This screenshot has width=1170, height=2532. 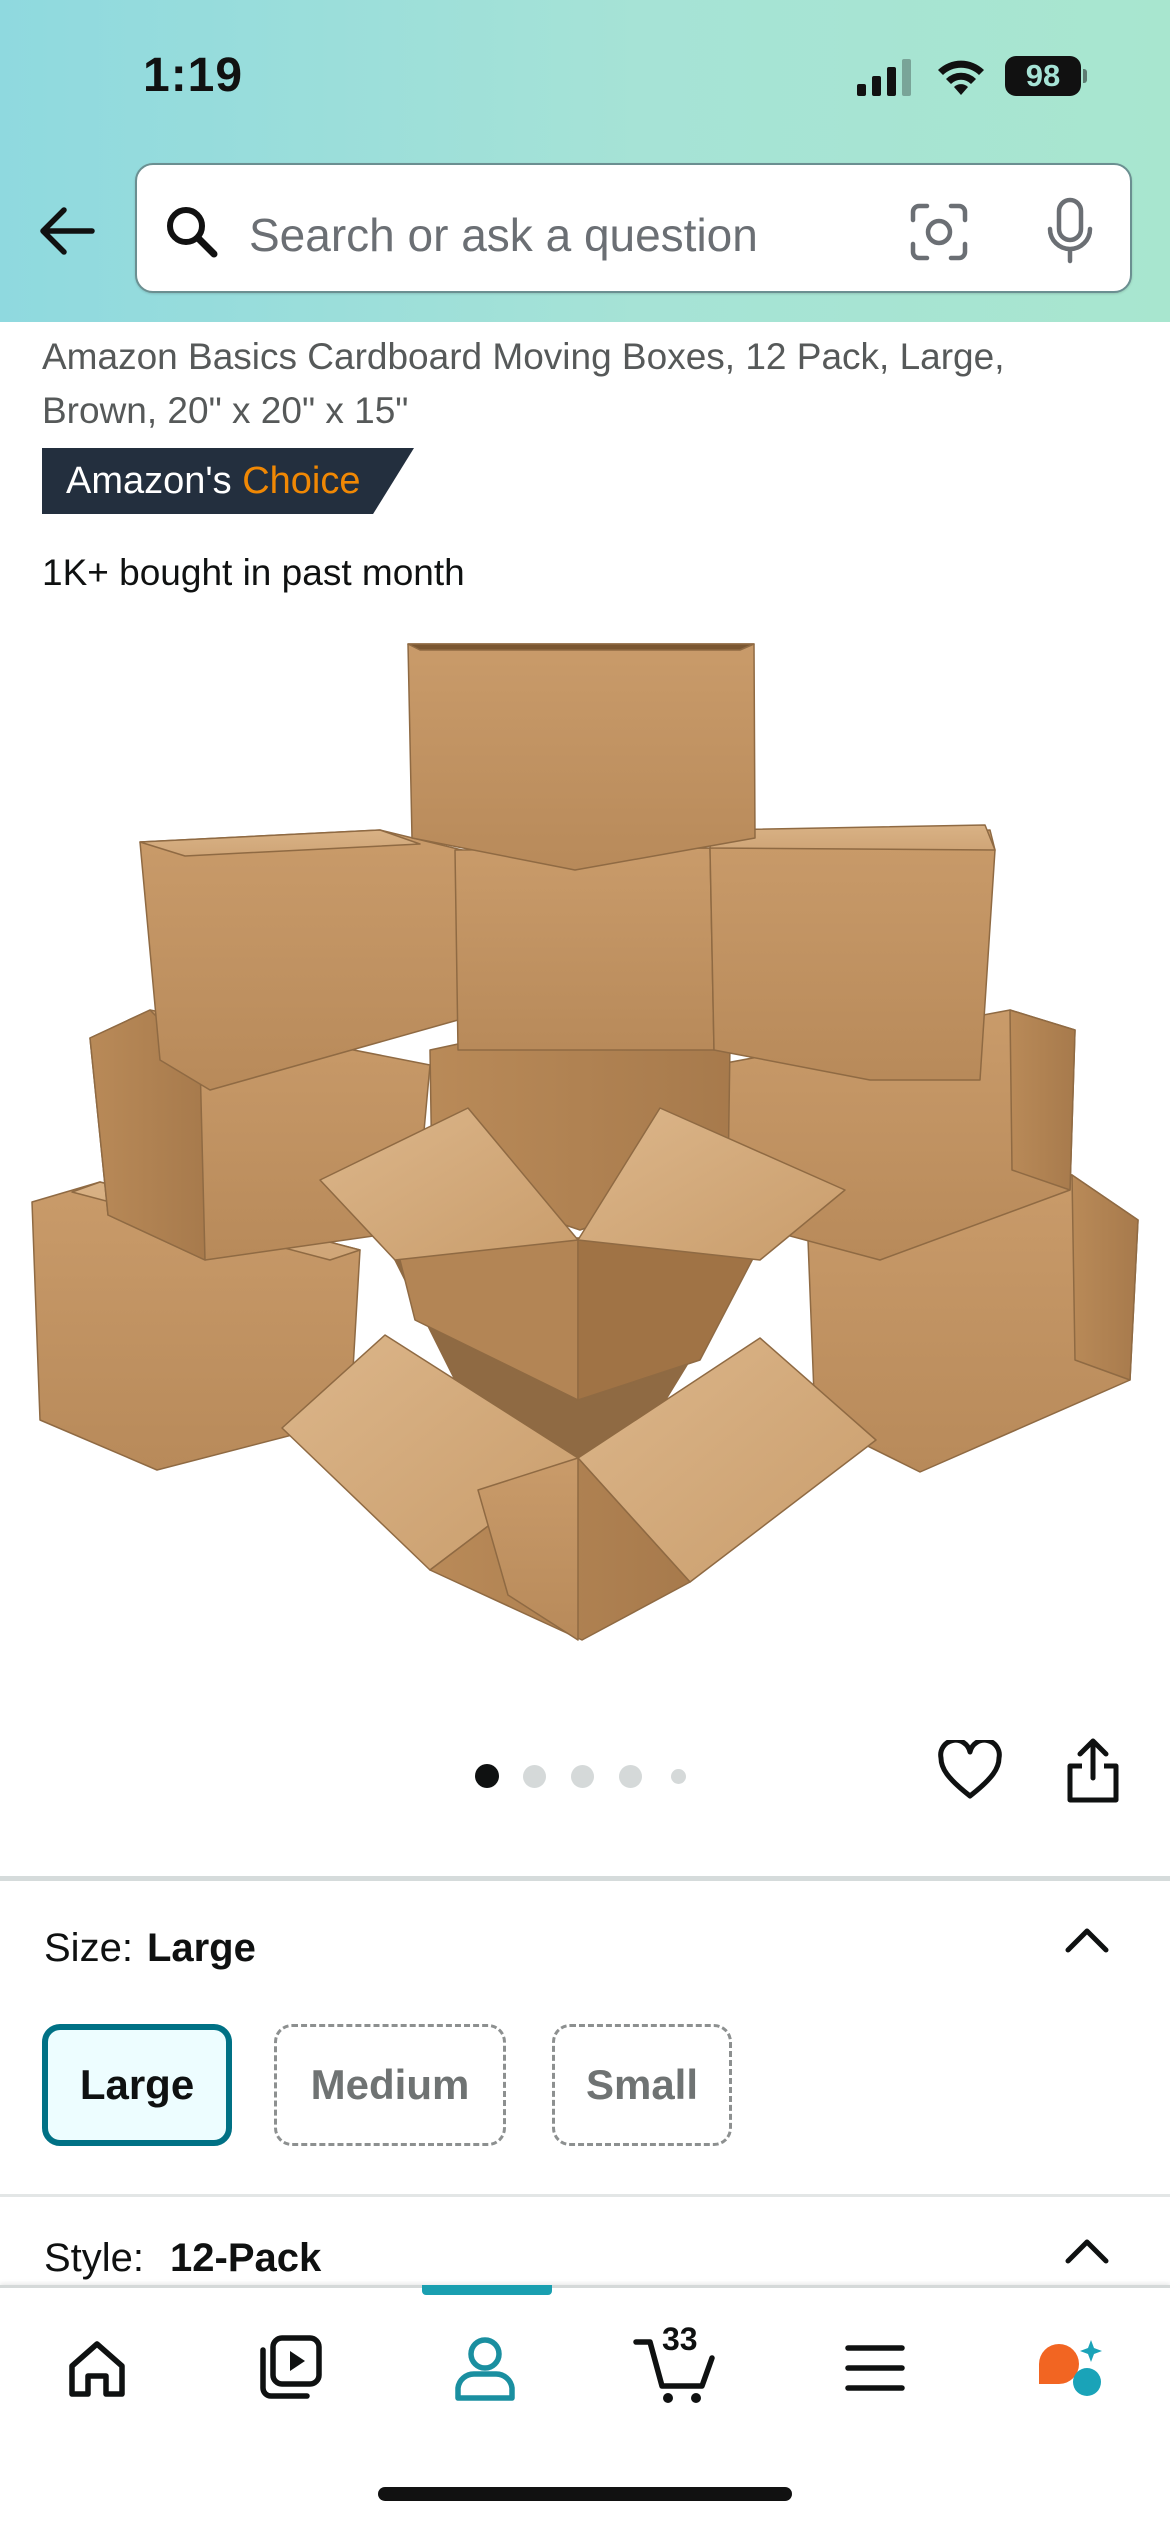 What do you see at coordinates (585, 161) in the screenshot?
I see `header: 1:19 98 Search or ask a question` at bounding box center [585, 161].